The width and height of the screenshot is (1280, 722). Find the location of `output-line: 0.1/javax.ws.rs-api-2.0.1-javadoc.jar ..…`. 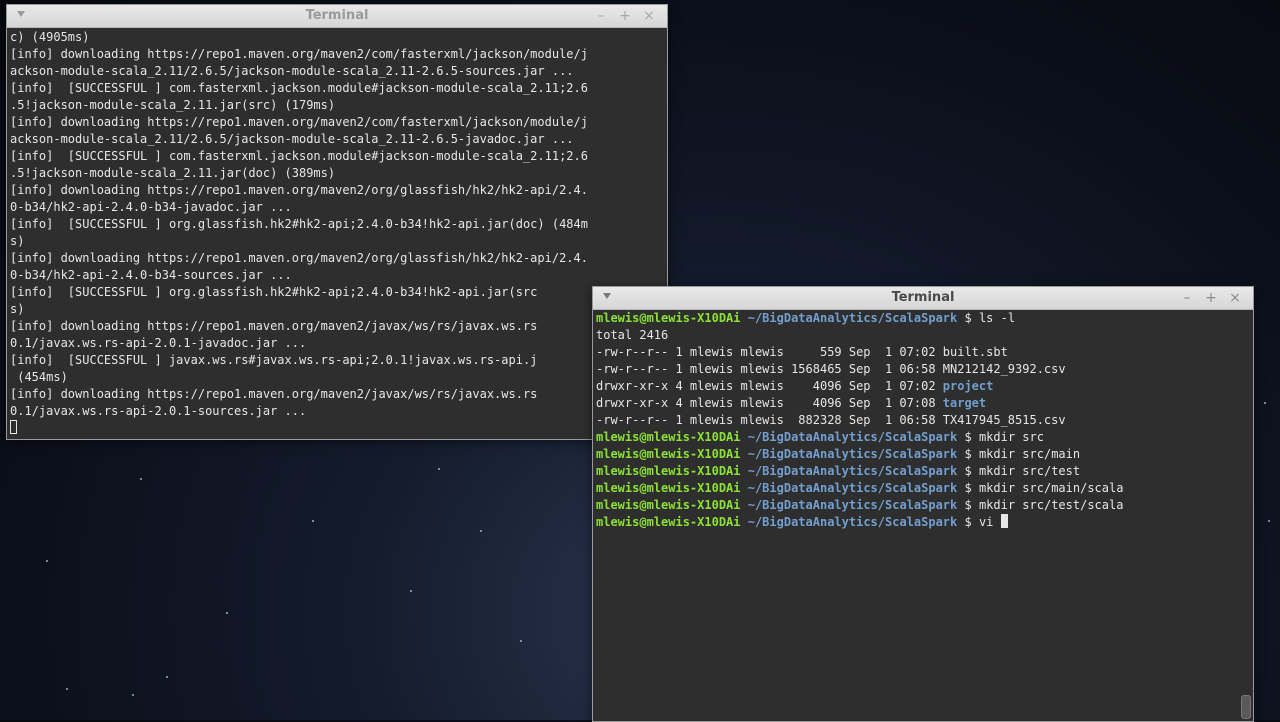

output-line: 0.1/javax.ws.rs-api-2.0.1-javadoc.jar ..… is located at coordinates (158, 343).